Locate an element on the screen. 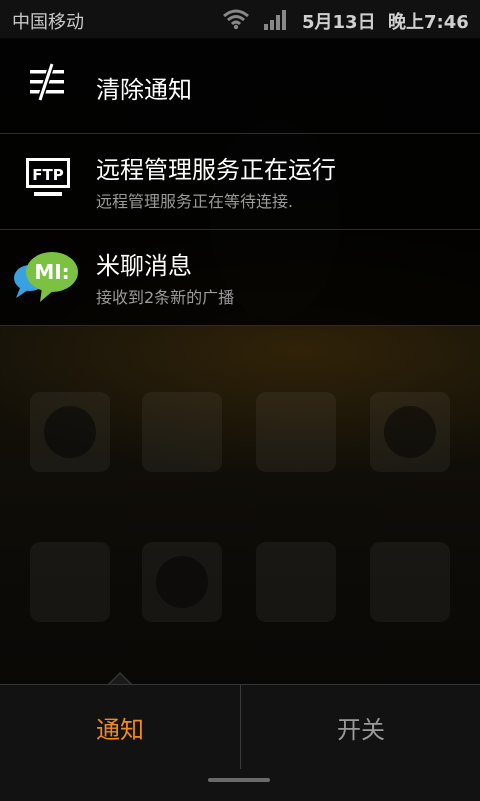 The height and width of the screenshot is (801, 480). svg-text: FTP is located at coordinates (47, 175).